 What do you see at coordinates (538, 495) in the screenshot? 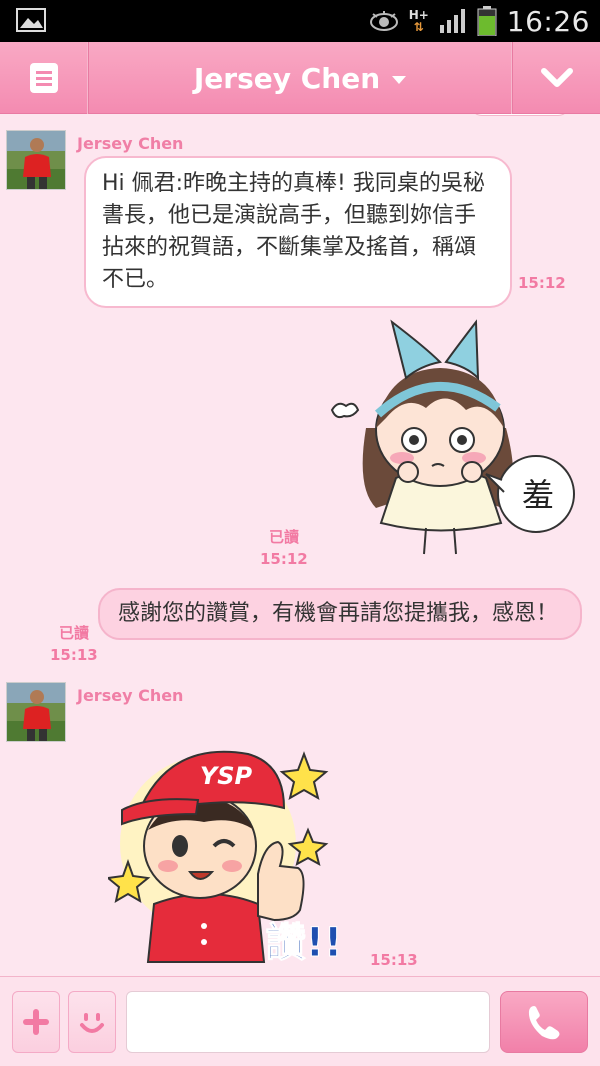
I see `sticker-caption: 羞` at bounding box center [538, 495].